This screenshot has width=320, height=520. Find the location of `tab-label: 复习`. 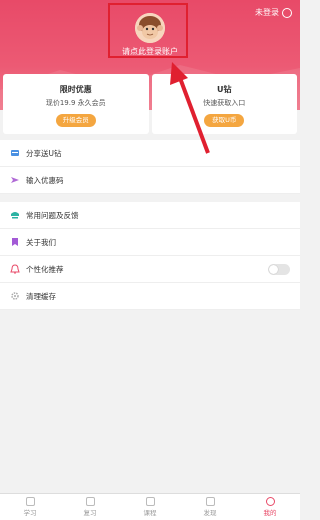

tab-label: 复习 is located at coordinates (90, 513).